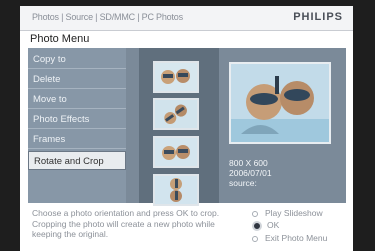 This screenshot has height=251, width=375. I want to click on page-title: Photo Menu, so click(60, 39).